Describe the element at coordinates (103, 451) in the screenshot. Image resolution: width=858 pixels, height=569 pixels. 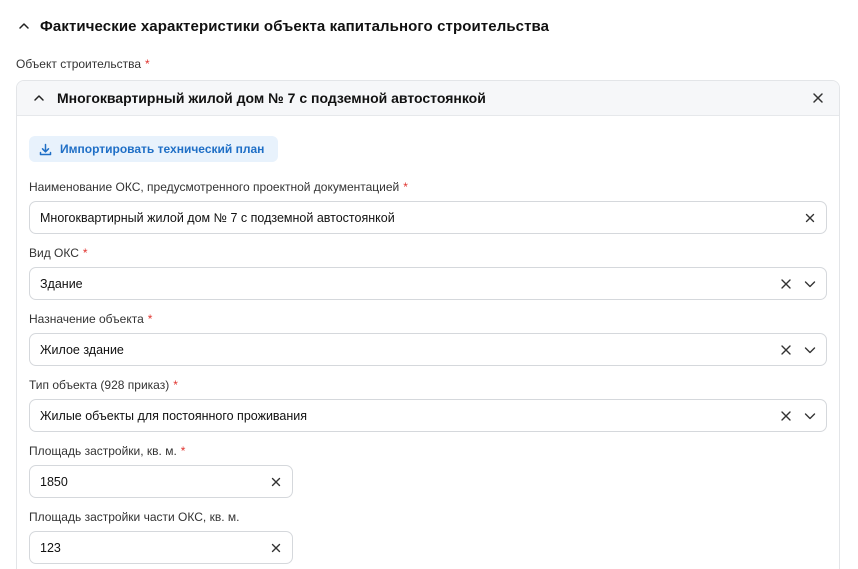
I see `field-label: Площадь застройки, кв. м.` at that location.